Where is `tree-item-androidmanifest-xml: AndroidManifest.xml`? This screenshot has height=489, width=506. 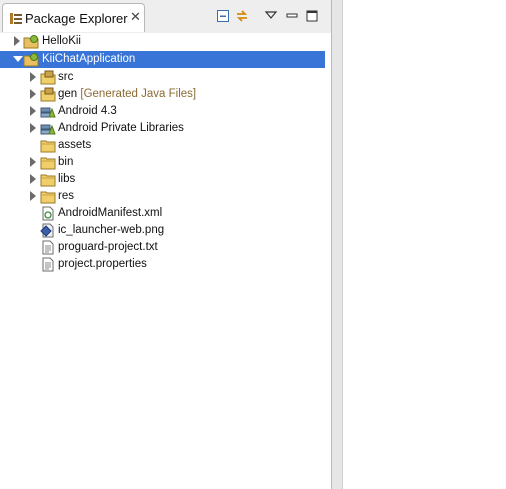 tree-item-androidmanifest-xml: AndroidManifest.xml is located at coordinates (162, 213).